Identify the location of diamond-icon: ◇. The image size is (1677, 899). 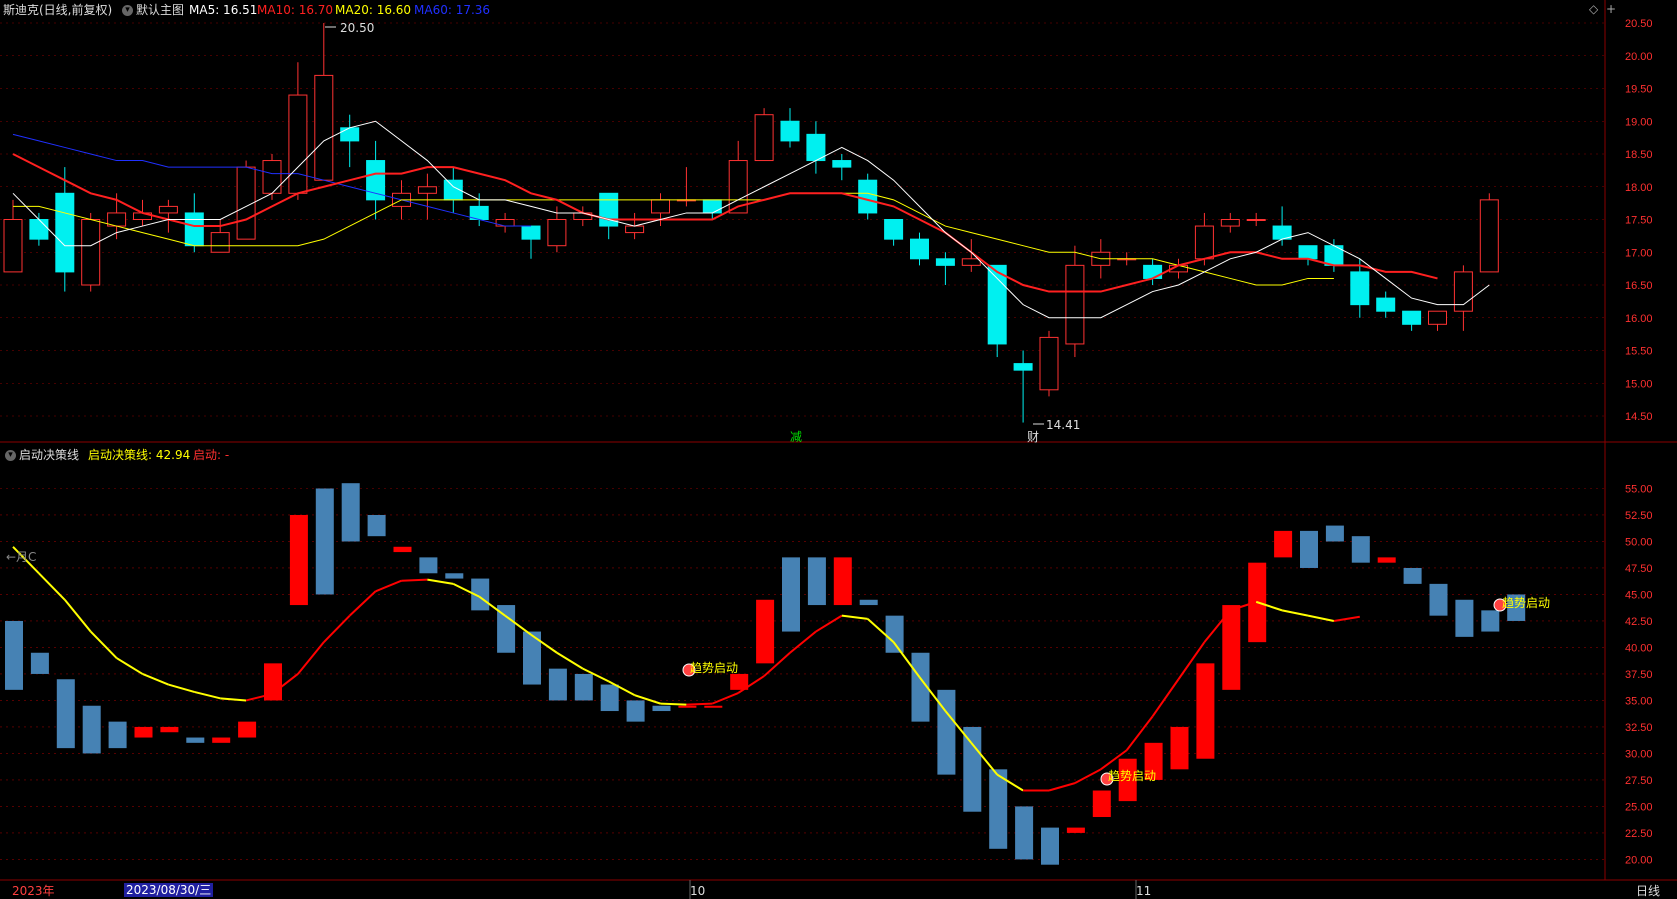
(1593, 9).